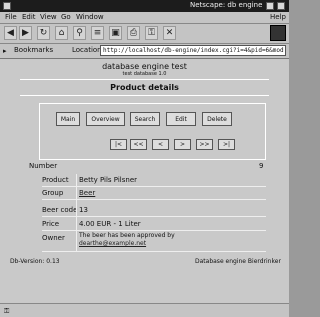 Image resolution: width=320 pixels, height=317 pixels. I want to click on minimize-icon, so click(270, 6).